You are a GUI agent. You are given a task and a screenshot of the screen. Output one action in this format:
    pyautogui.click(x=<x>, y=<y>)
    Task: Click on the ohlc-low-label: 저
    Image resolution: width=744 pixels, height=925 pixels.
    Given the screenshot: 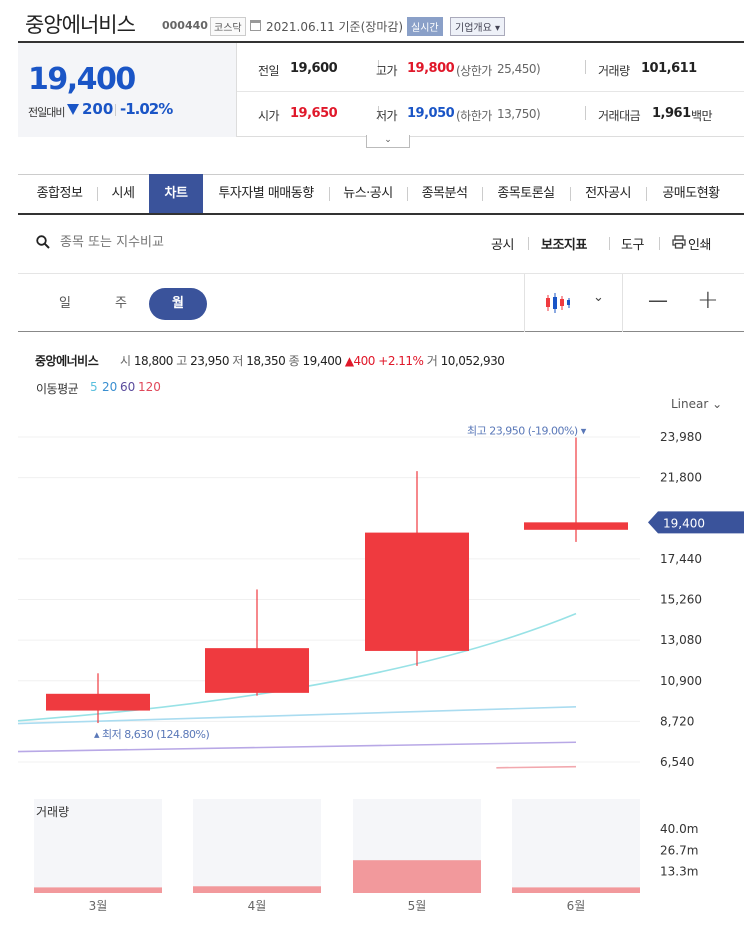 What is the action you would take?
    pyautogui.click(x=237, y=361)
    